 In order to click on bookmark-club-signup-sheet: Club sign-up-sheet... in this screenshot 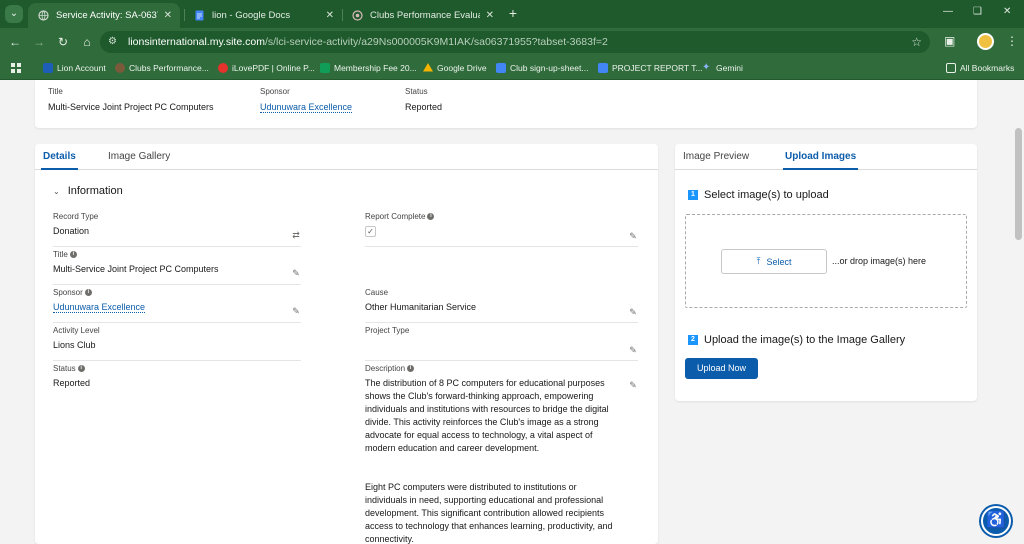, I will do `click(542, 68)`.